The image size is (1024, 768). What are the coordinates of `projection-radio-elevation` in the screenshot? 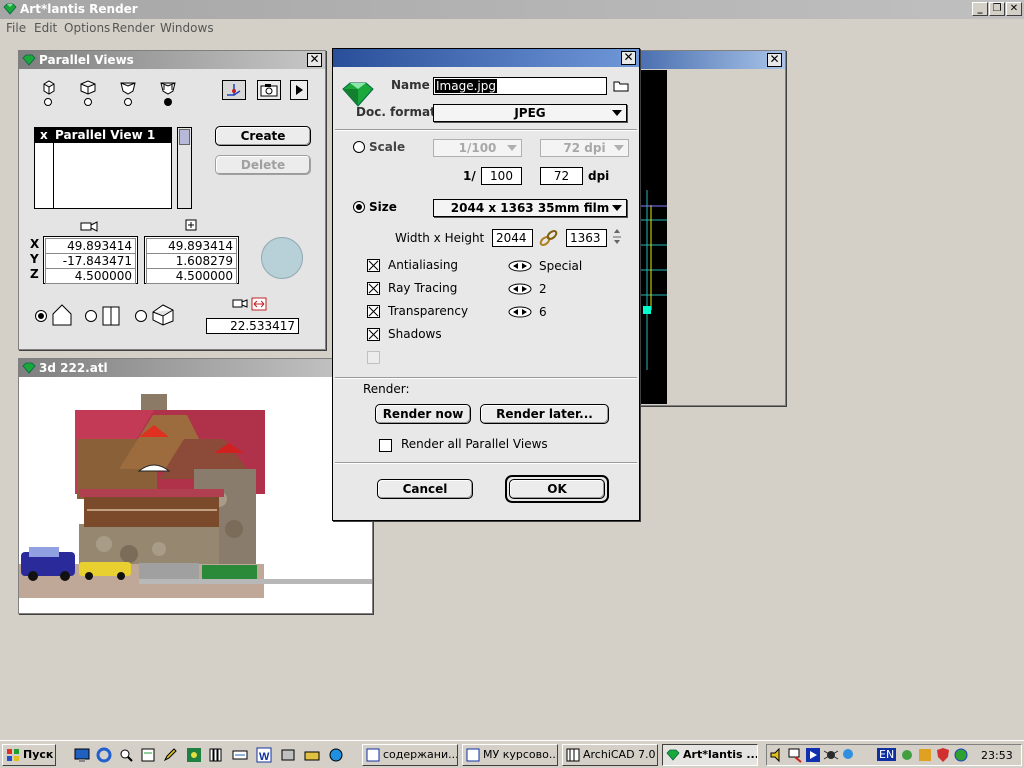 It's located at (91, 316).